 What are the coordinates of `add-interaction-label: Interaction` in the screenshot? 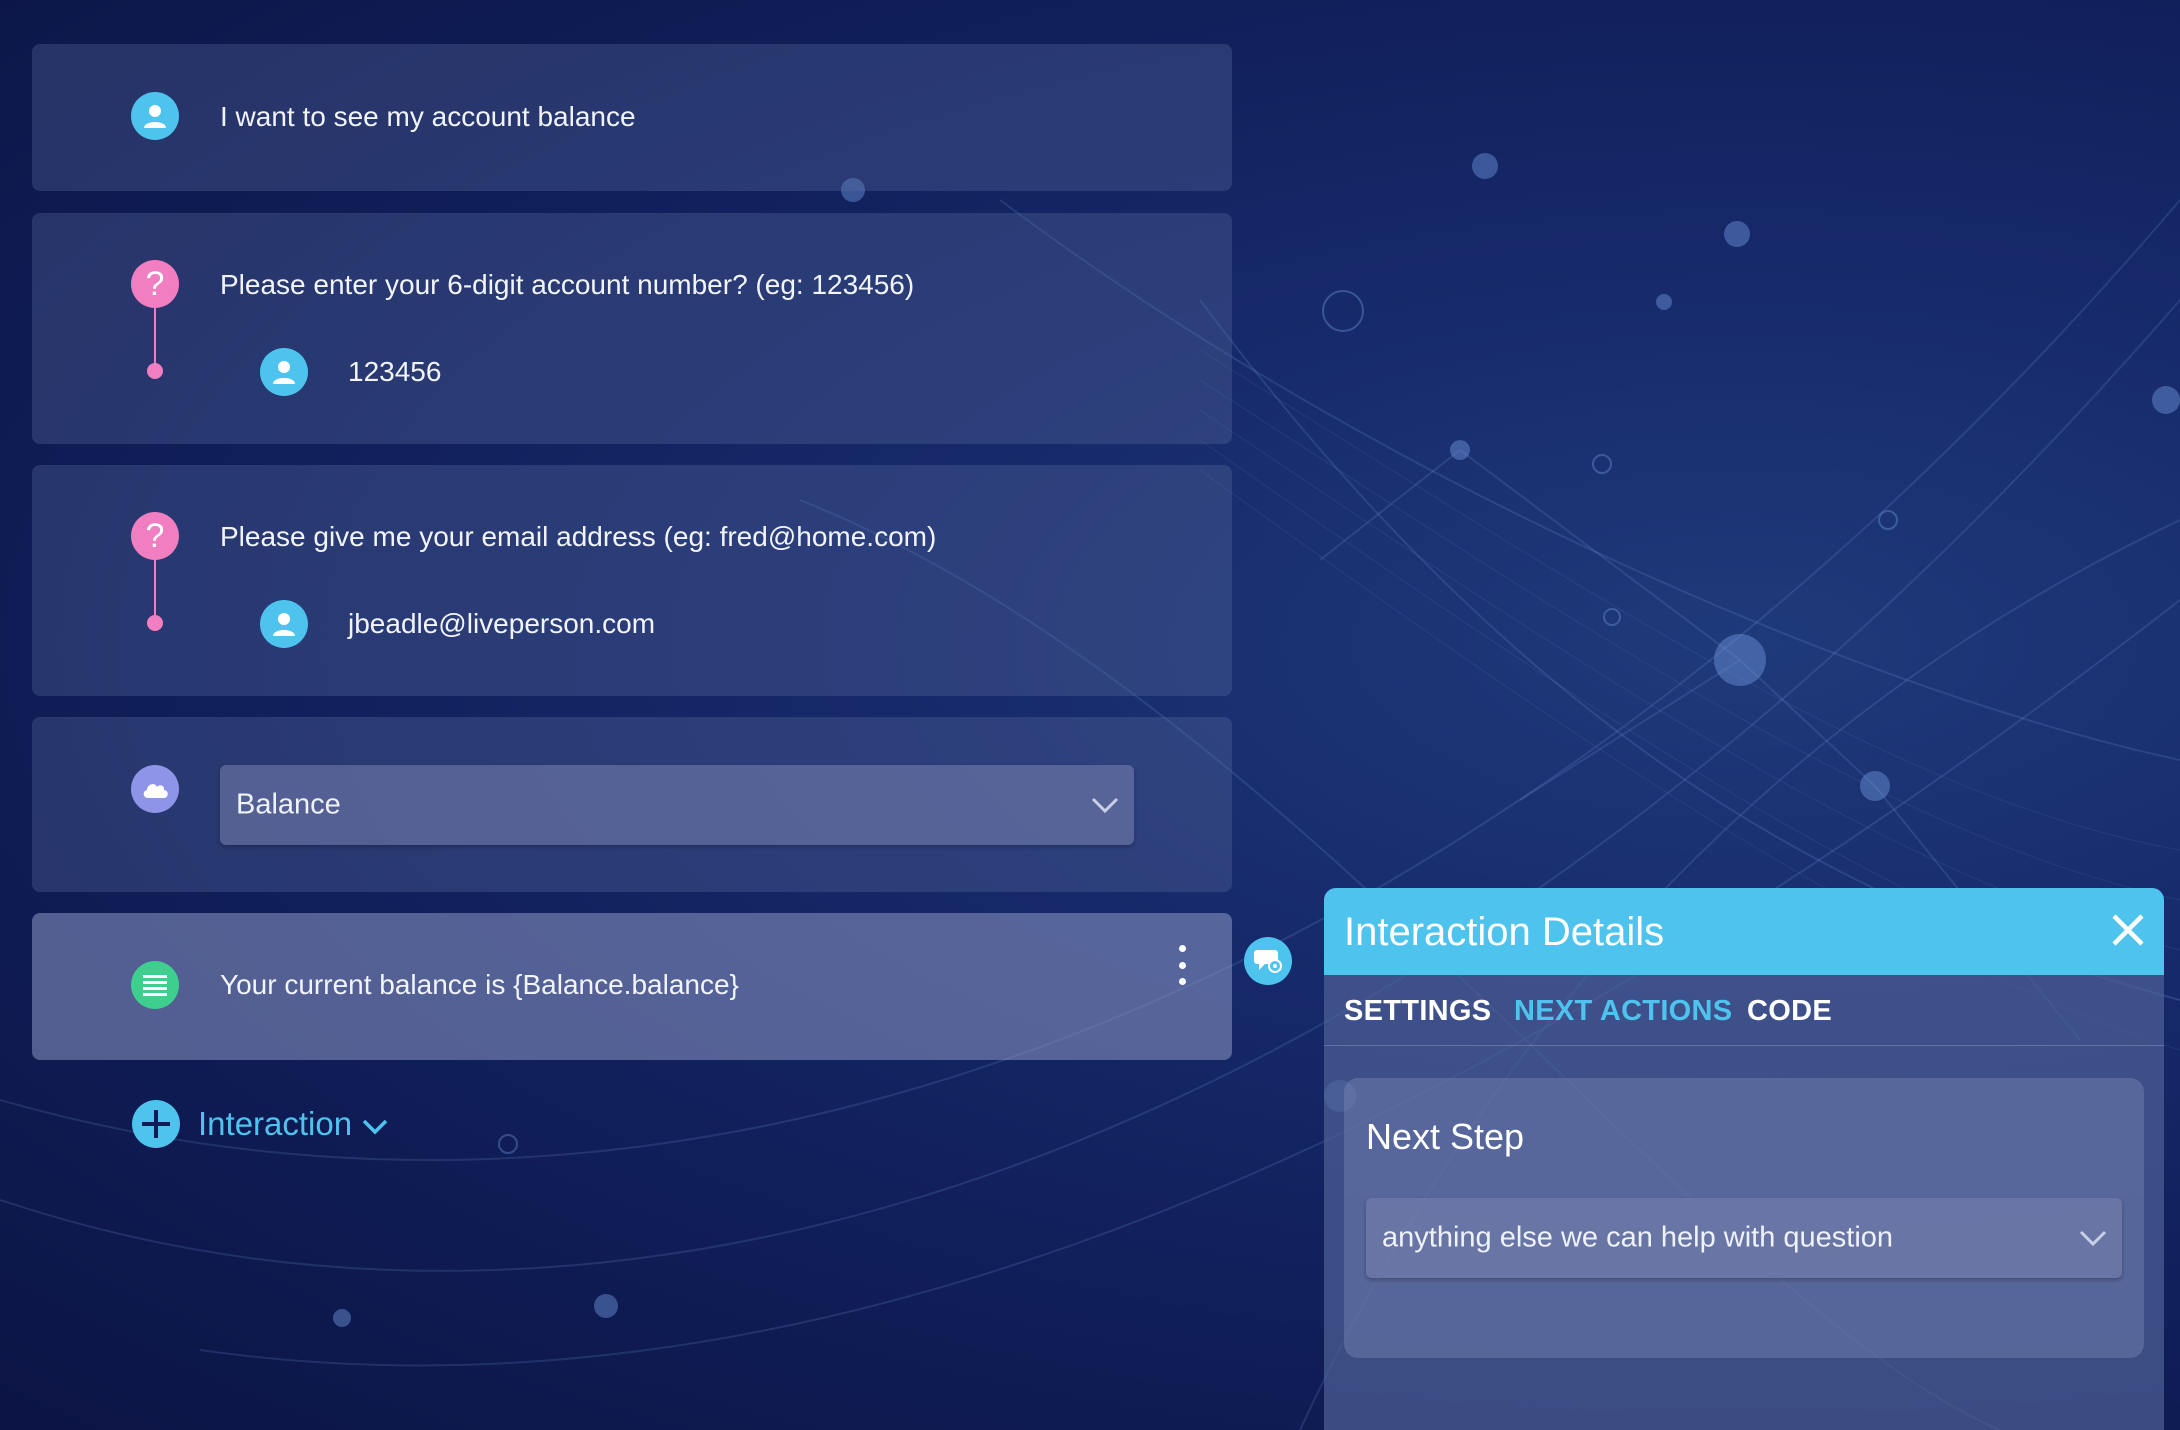 It's located at (275, 1123).